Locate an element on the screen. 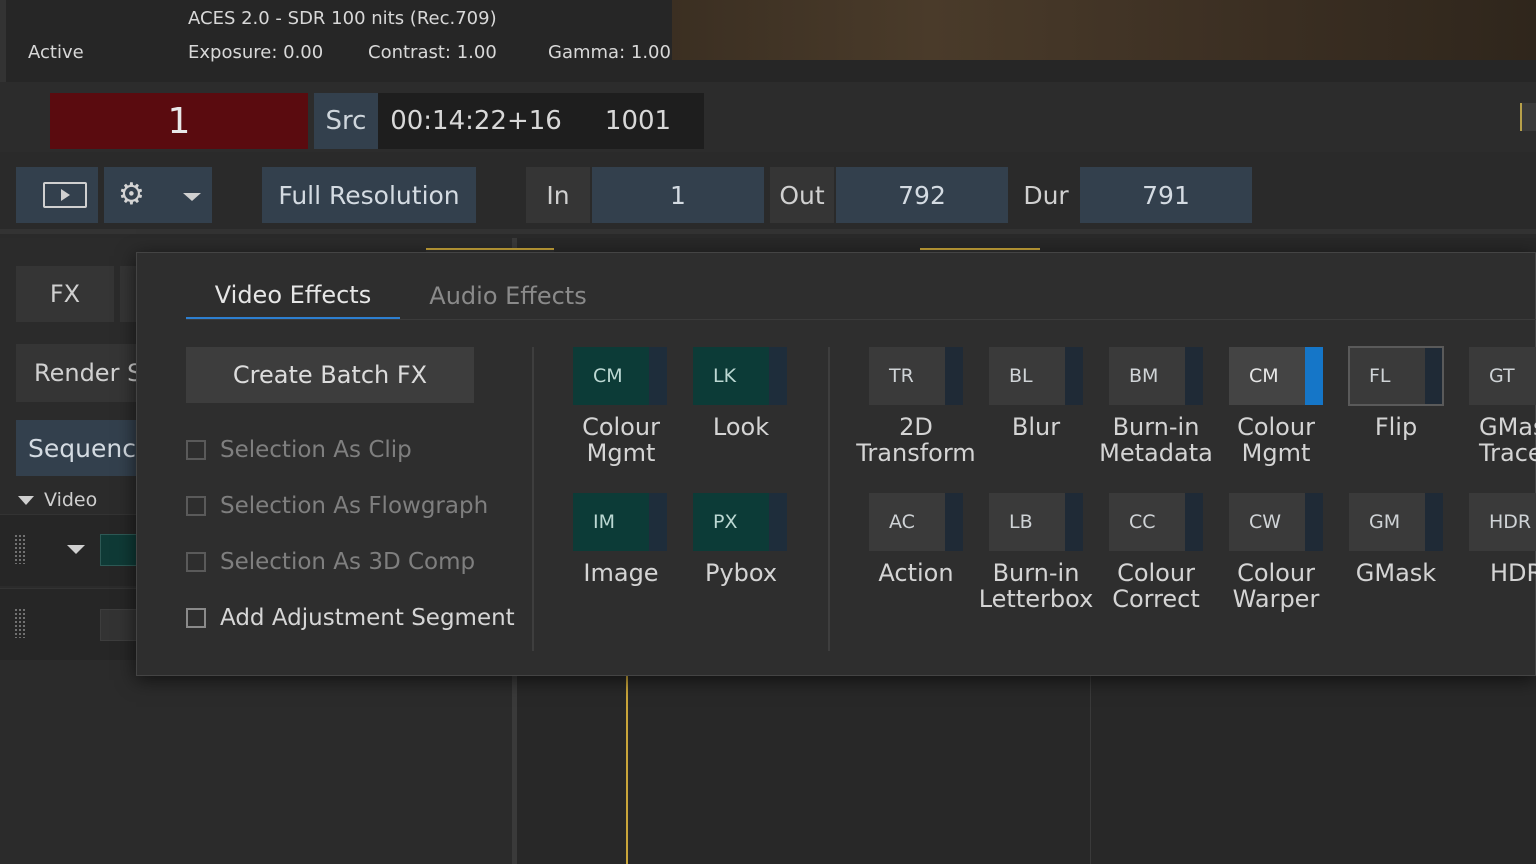 The height and width of the screenshot is (864, 1536). timecode-value: 00:14:22+16 is located at coordinates (476, 121).